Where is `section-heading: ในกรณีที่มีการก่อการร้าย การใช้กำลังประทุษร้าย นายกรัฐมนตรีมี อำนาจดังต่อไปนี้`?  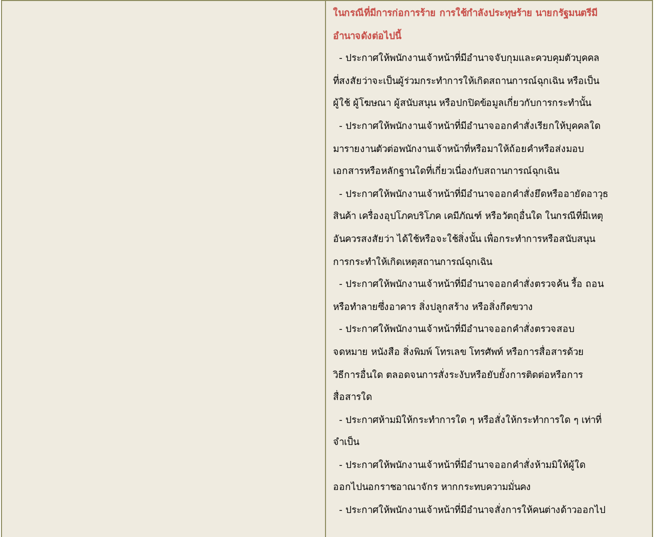 section-heading: ในกรณีที่มีการก่อการร้าย การใช้กำลังประทุษร้าย นายกรัฐมนตรีมี อำนาจดังต่อไปนี้ is located at coordinates (465, 24).